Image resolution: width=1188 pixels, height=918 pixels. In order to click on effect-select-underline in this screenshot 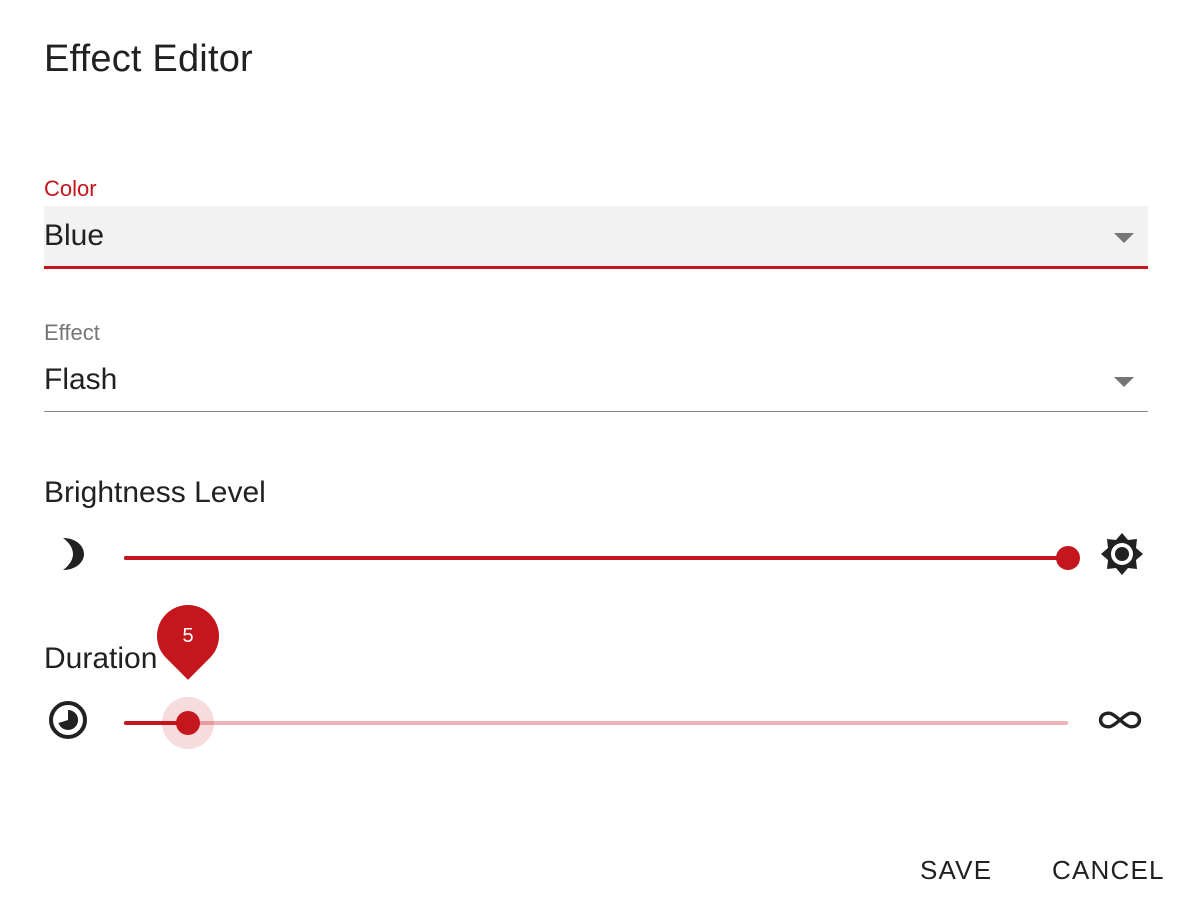, I will do `click(596, 411)`.